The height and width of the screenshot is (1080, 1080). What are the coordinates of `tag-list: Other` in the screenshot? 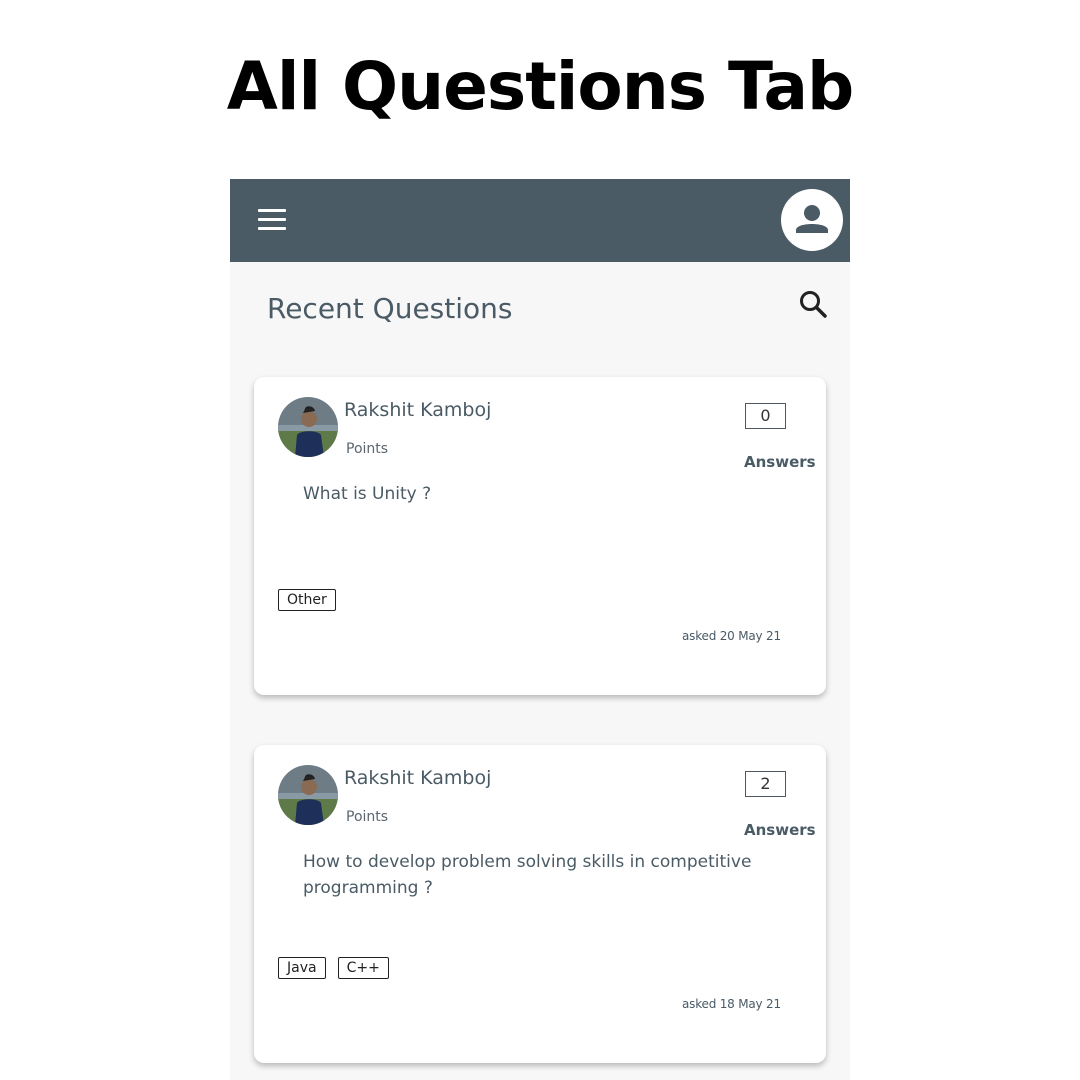 It's located at (307, 600).